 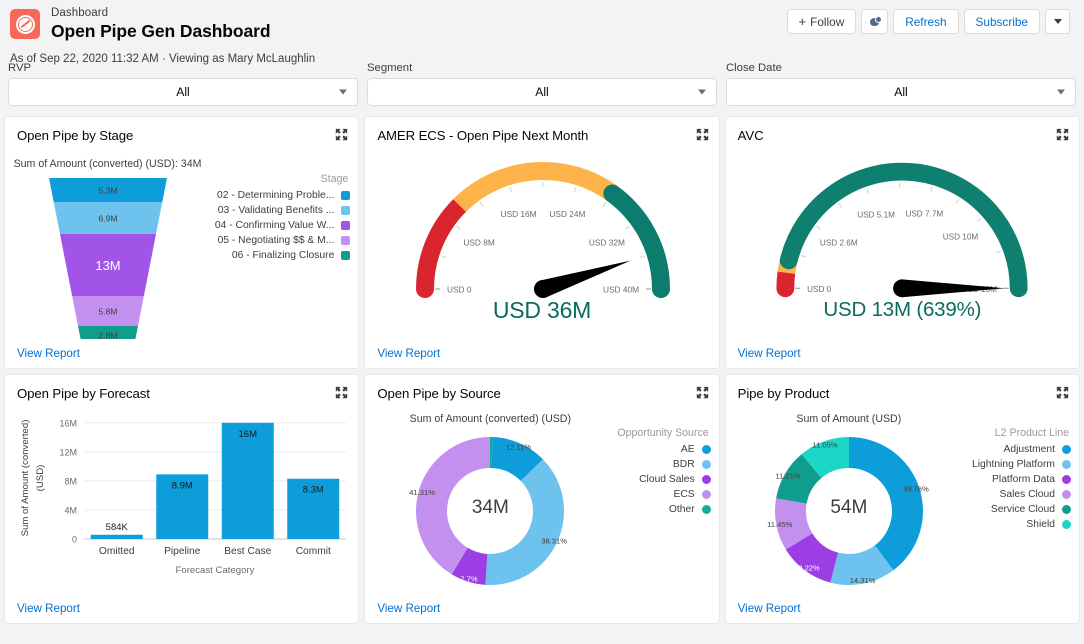 What do you see at coordinates (779, 524) in the screenshot?
I see `donut-slice-label: 11.45%` at bounding box center [779, 524].